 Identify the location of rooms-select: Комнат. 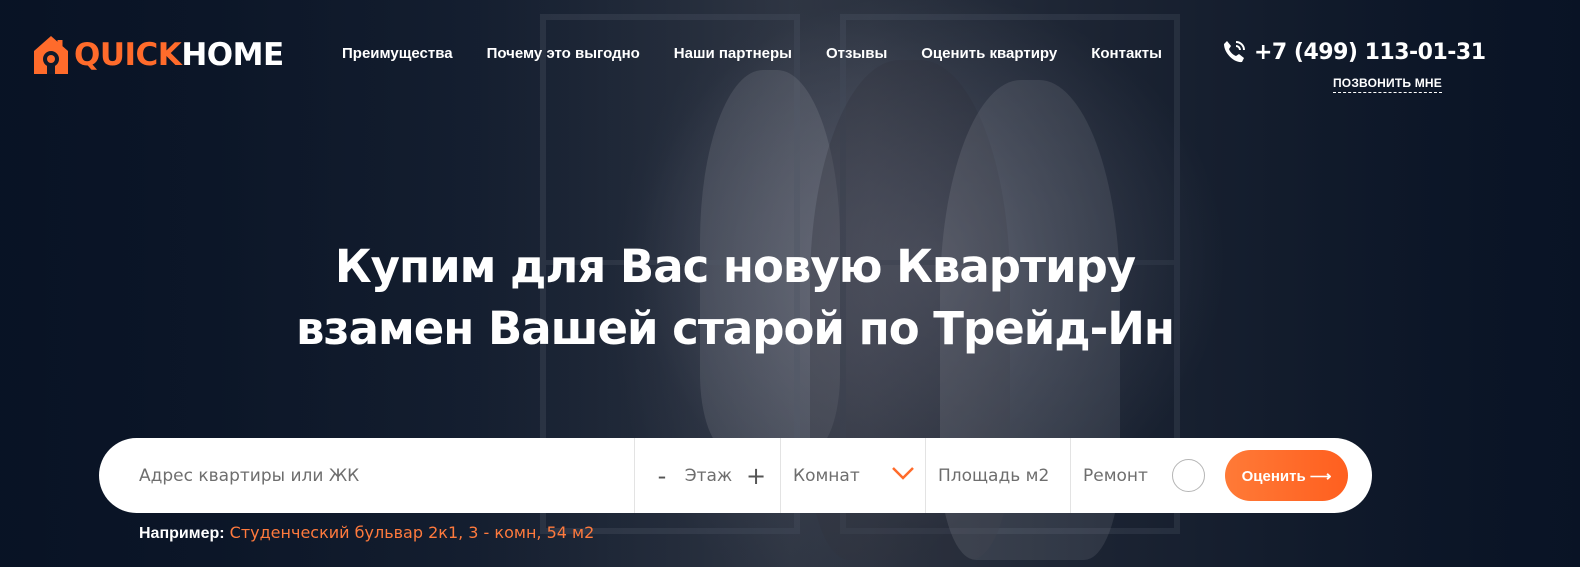
(853, 475).